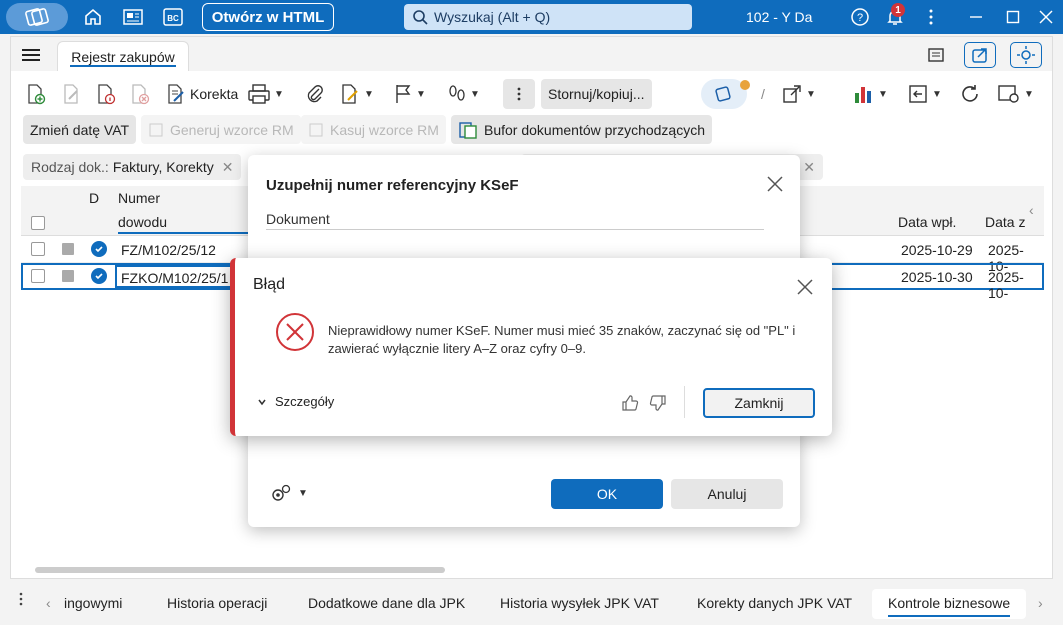 The width and height of the screenshot is (1063, 625). Describe the element at coordinates (93, 17) in the screenshot. I see `home-icon` at that location.